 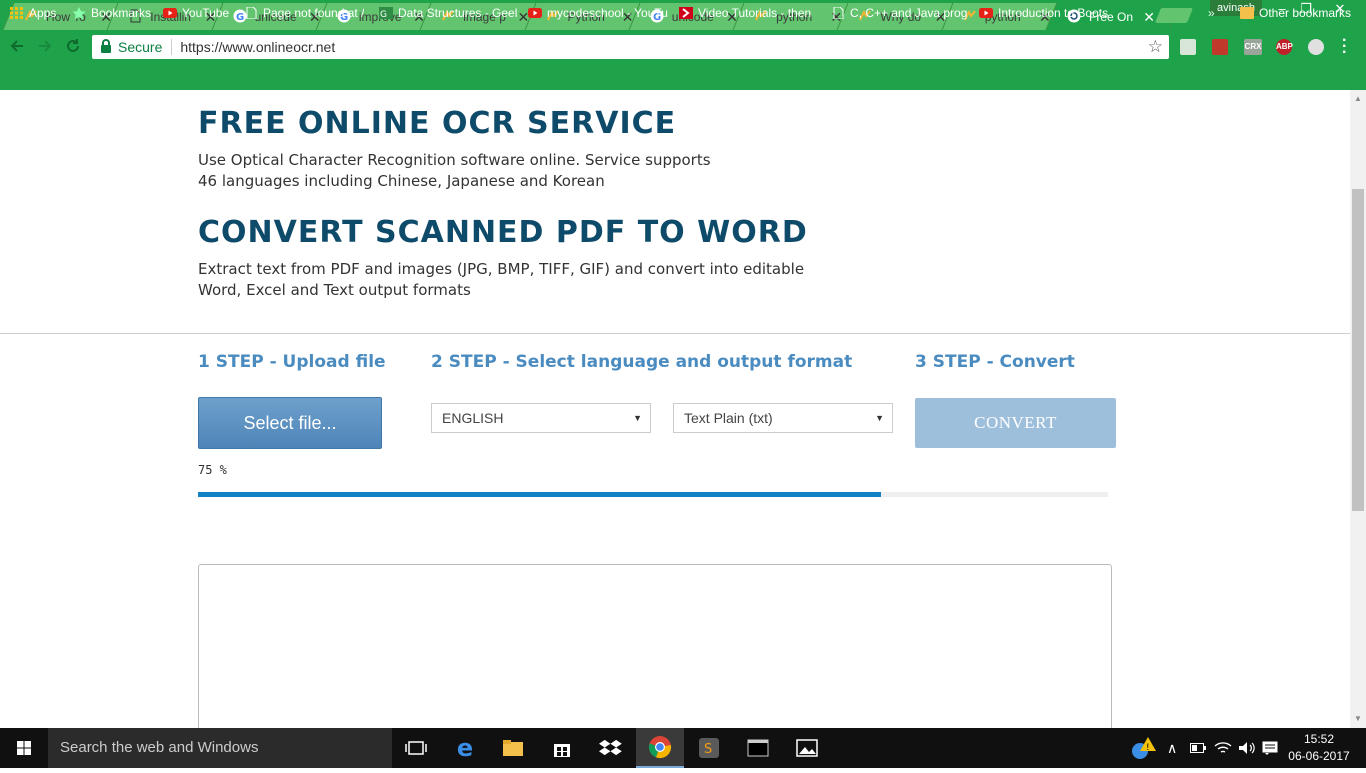 I want to click on bookmarks-bar, so click(x=683, y=76).